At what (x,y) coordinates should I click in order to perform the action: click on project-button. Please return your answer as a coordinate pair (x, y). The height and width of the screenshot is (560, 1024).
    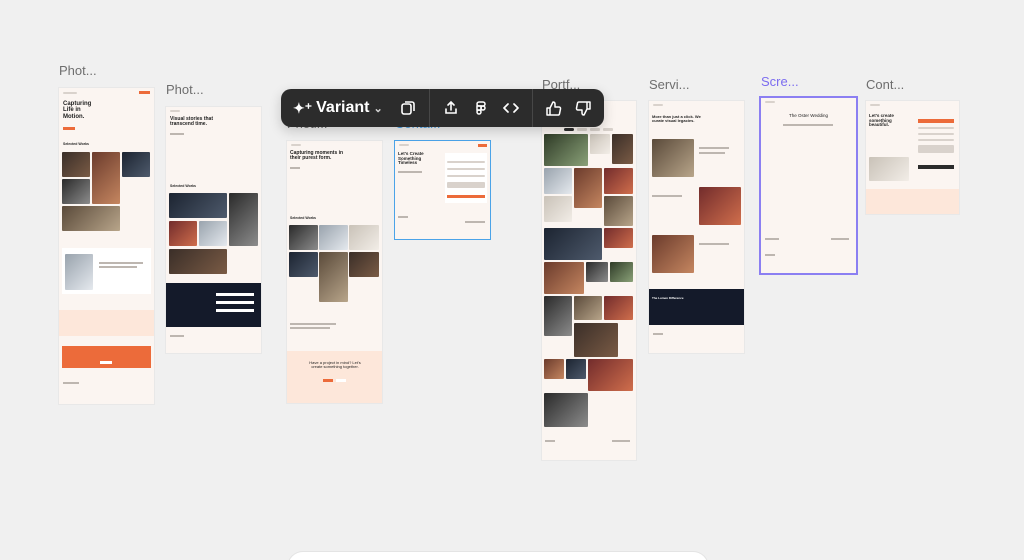
    Looking at the image, I should click on (328, 380).